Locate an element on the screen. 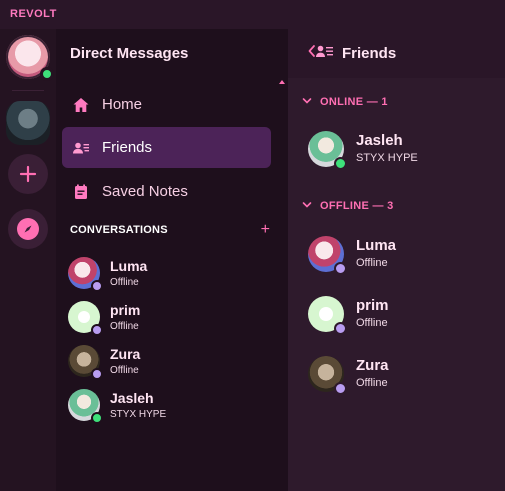 This screenshot has width=505, height=491. conversation-name: Jasleh is located at coordinates (132, 398).